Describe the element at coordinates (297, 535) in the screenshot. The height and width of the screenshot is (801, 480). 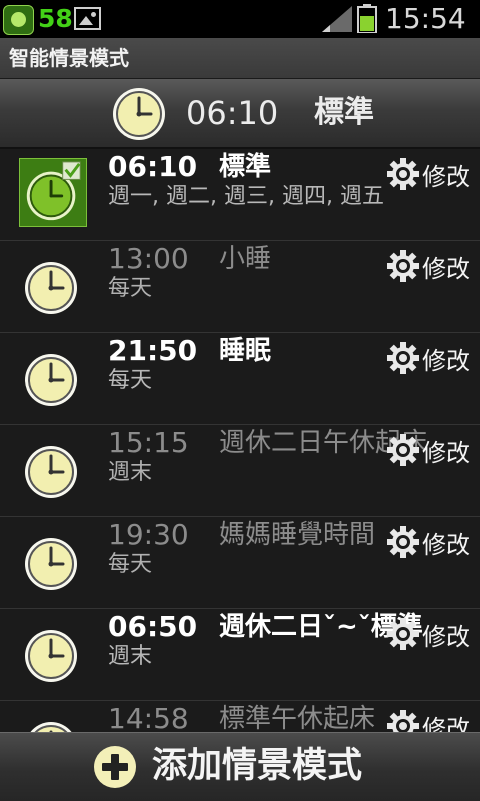
I see `mode-name: 媽媽睡覺時間` at that location.